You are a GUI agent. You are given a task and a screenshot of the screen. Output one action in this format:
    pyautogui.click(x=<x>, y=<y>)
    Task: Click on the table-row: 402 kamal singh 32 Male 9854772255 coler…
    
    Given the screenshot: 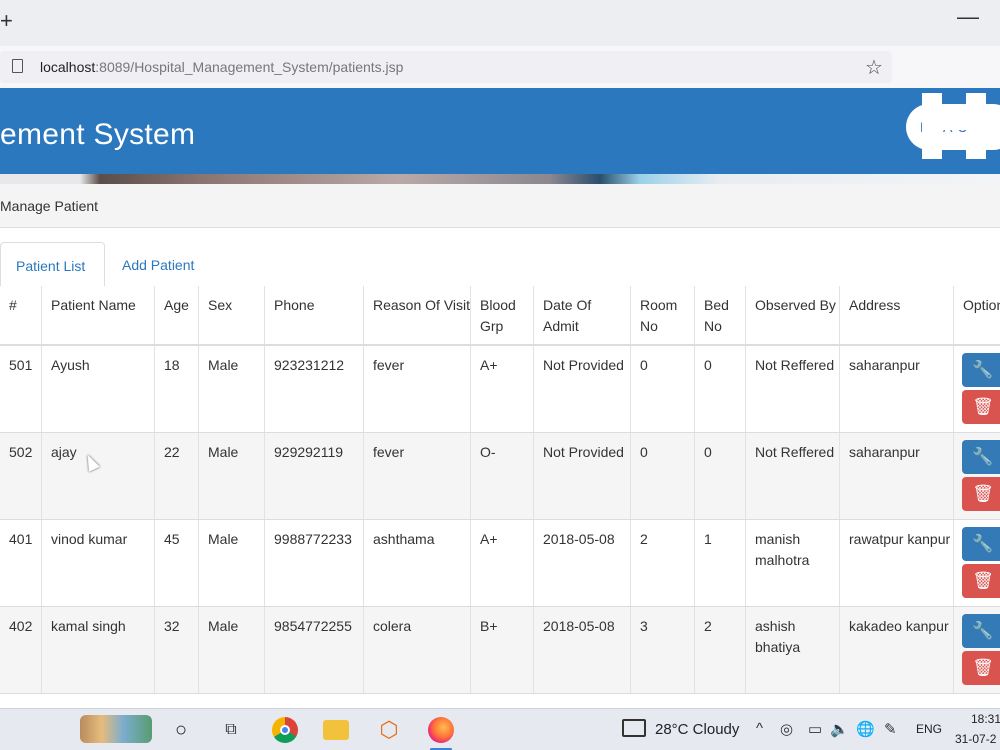 What is the action you would take?
    pyautogui.click(x=500, y=650)
    